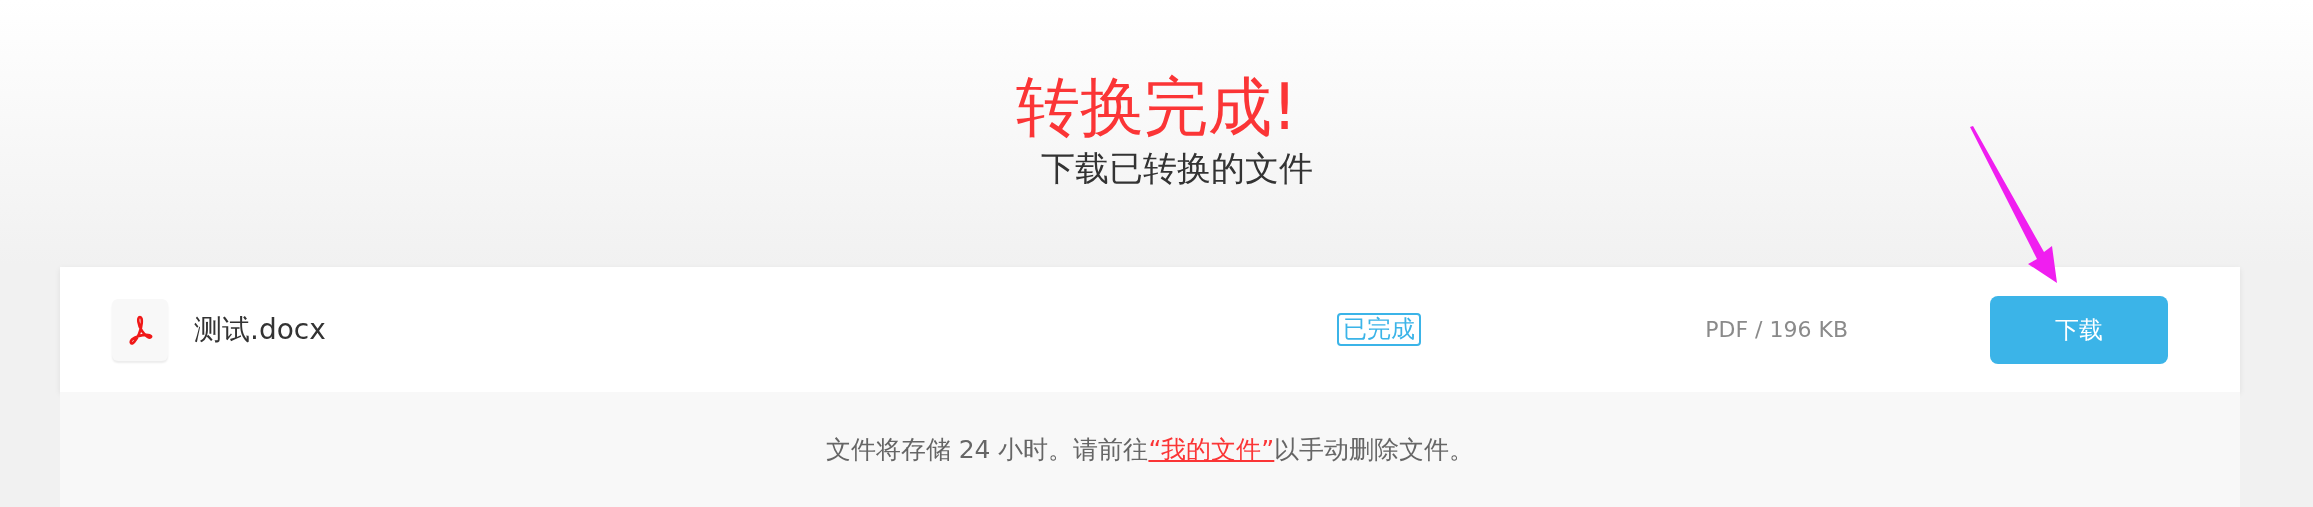 The height and width of the screenshot is (507, 2313). I want to click on storage-notice: 文件将存储 24 小时。请前往“我的文件”以手动删除文件。, so click(1150, 449).